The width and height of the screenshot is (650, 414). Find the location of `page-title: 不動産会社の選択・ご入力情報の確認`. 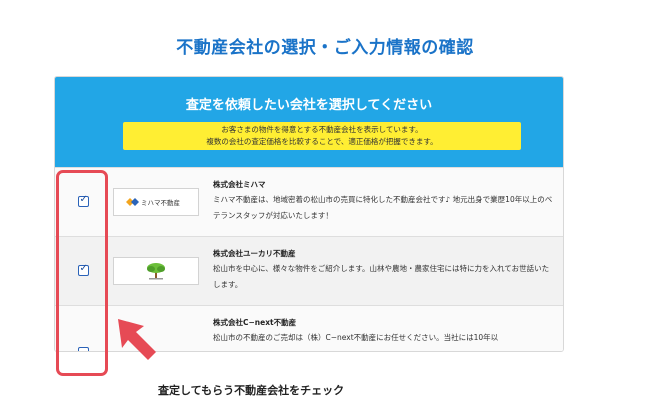

page-title: 不動産会社の選択・ご入力情報の確認 is located at coordinates (325, 48).